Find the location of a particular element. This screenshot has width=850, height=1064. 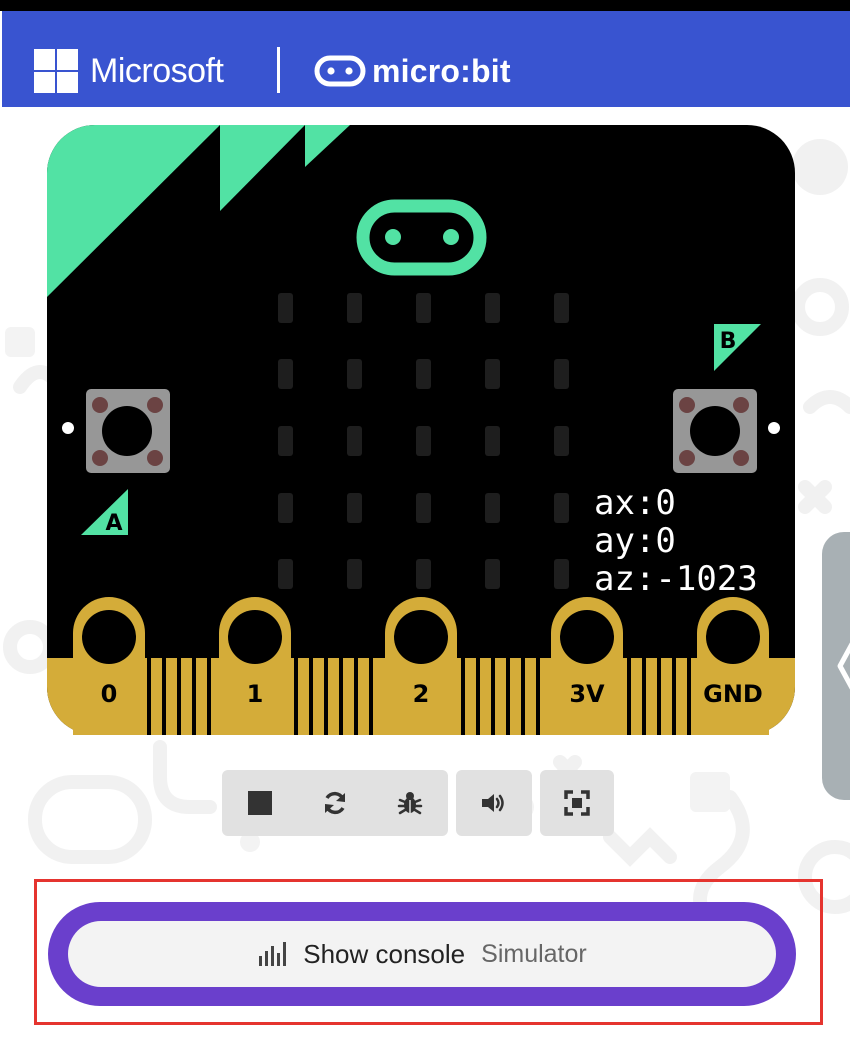

fullscreen-button is located at coordinates (577, 803).